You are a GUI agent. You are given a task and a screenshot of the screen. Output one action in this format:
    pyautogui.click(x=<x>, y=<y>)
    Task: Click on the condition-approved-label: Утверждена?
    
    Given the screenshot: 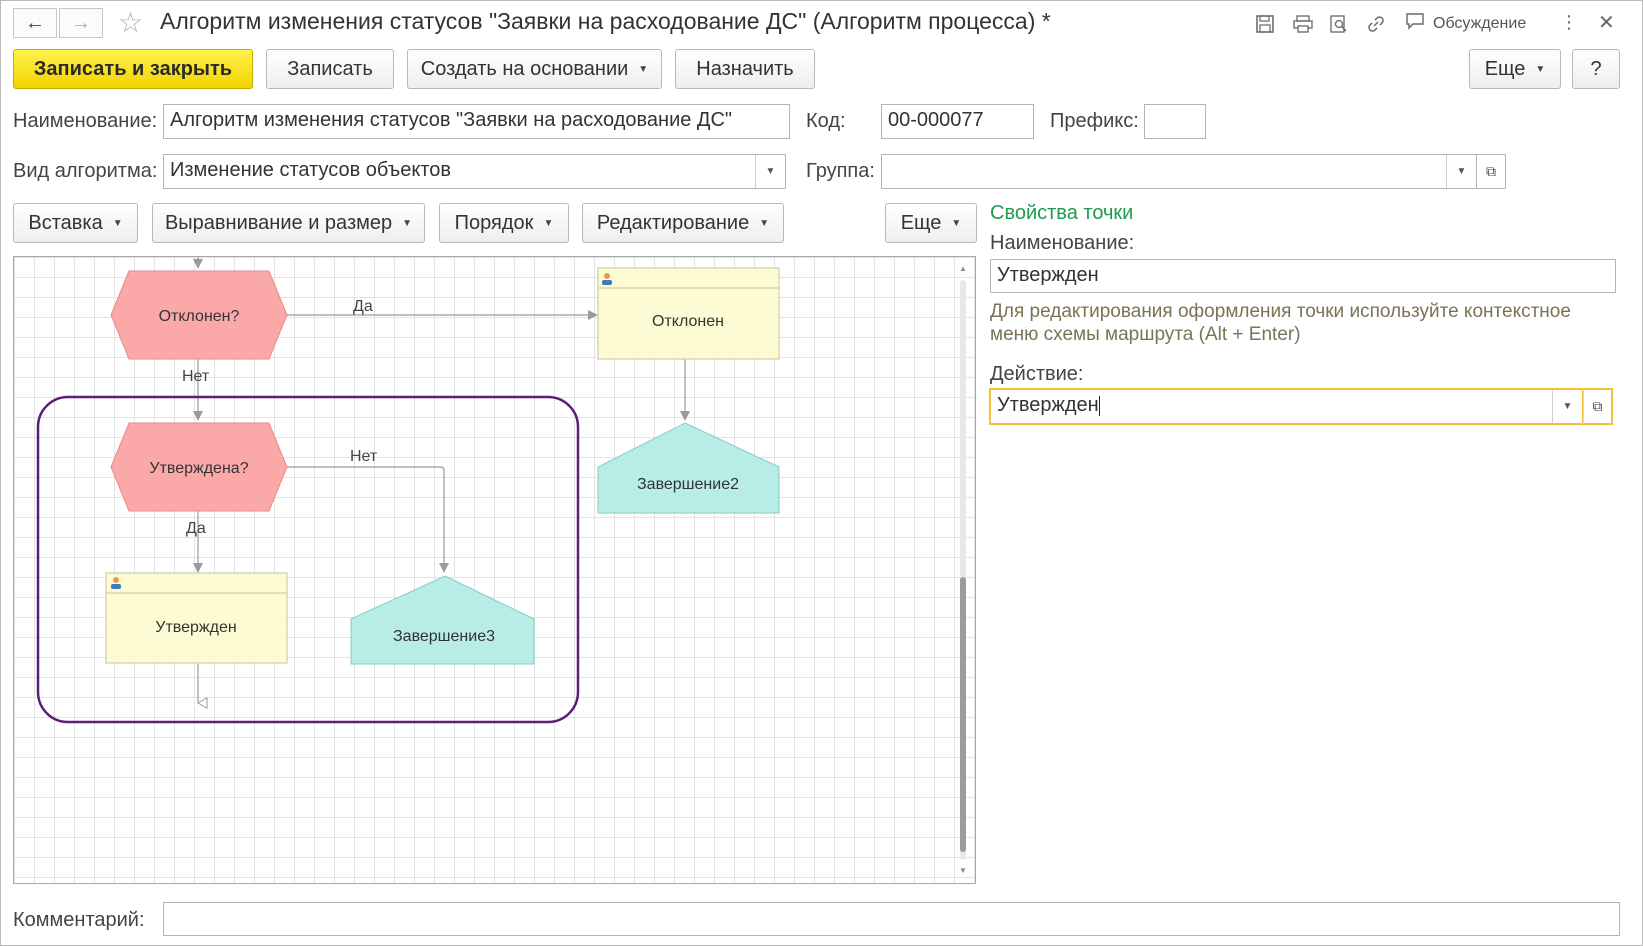 What is the action you would take?
    pyautogui.click(x=198, y=468)
    